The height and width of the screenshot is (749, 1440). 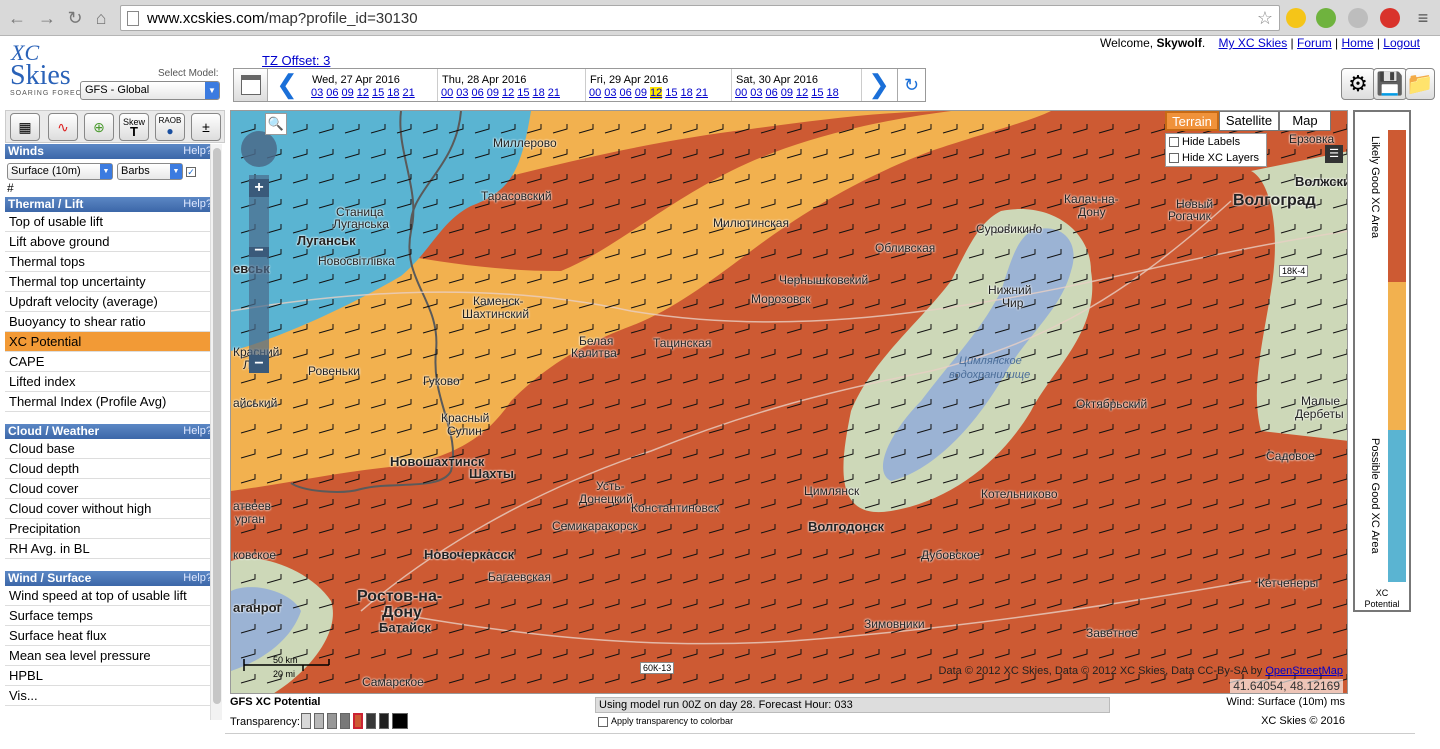 I want to click on wind-style-select: Barbs ▼, so click(x=150, y=171).